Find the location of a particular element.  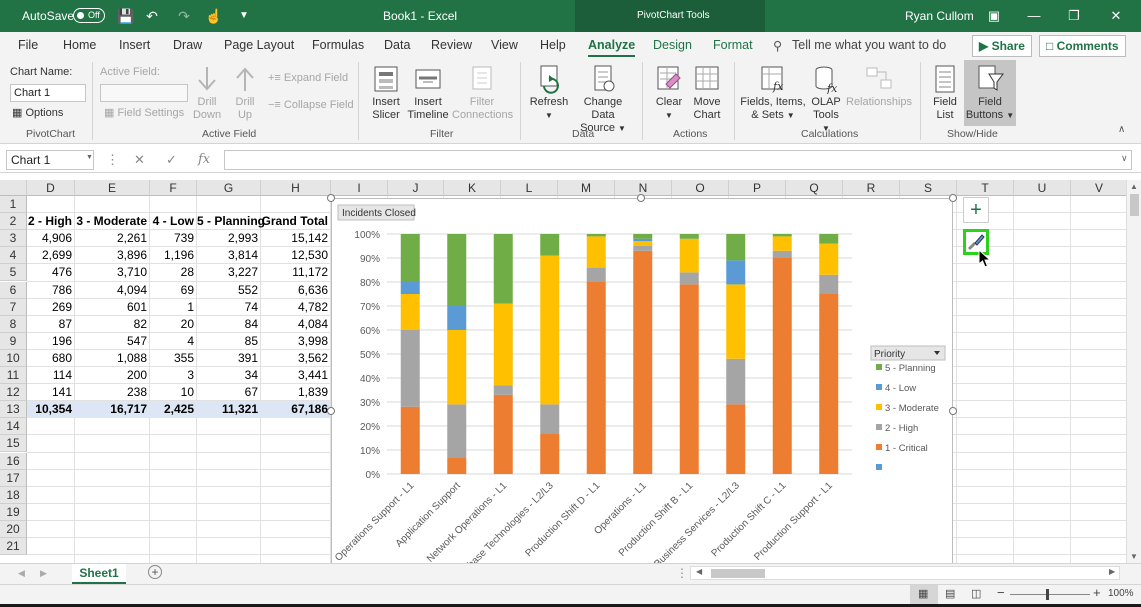

tab-format: Format is located at coordinates (733, 45).